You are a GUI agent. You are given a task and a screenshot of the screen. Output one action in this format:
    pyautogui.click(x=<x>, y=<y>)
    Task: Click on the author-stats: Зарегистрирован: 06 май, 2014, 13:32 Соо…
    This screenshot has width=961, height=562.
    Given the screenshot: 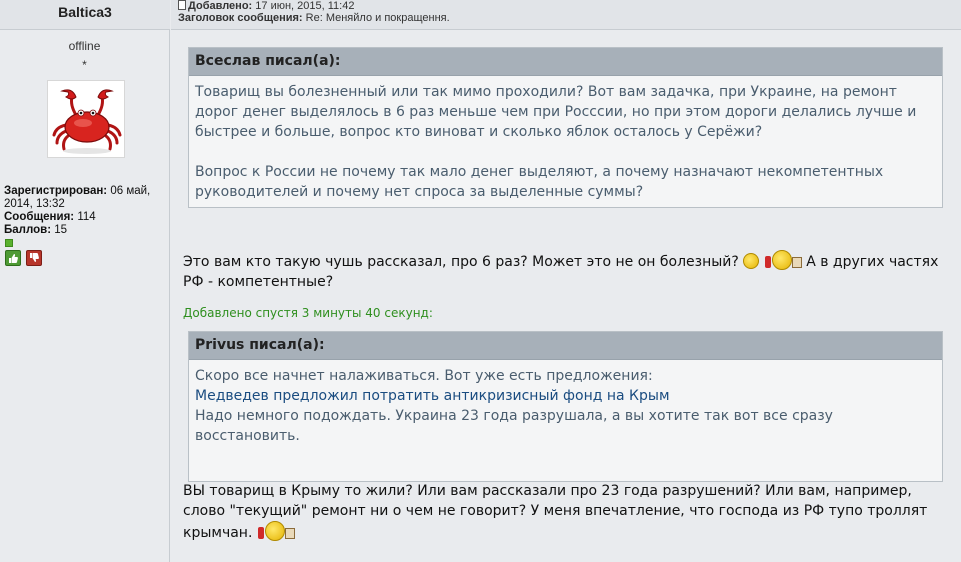 What is the action you would take?
    pyautogui.click(x=86, y=211)
    